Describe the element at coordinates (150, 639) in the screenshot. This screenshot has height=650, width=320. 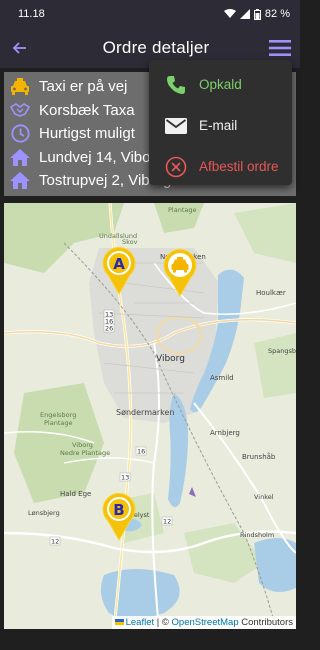
I see `bottom-spacer` at that location.